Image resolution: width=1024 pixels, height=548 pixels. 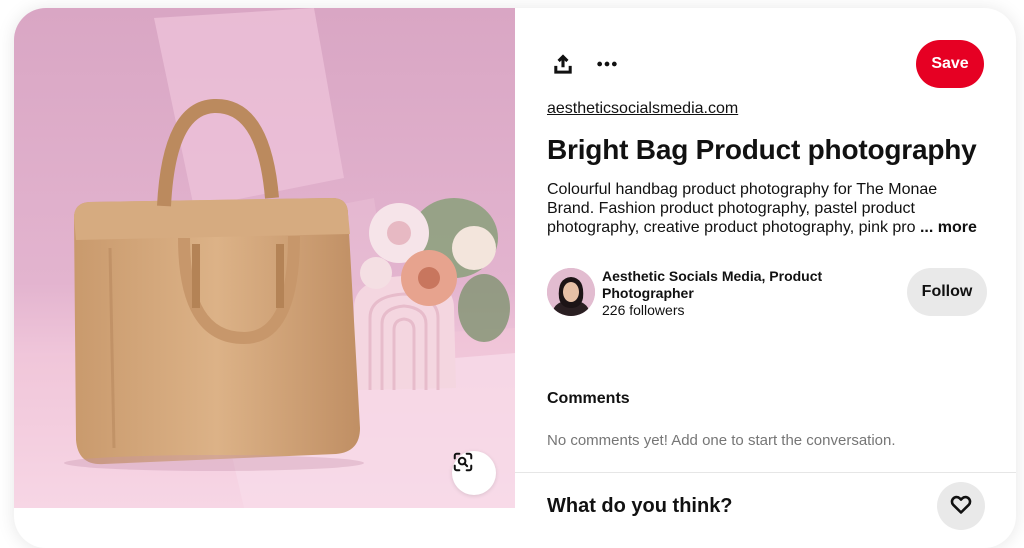 What do you see at coordinates (642, 109) in the screenshot?
I see `source-link: aestheticsocialsmedia.com` at bounding box center [642, 109].